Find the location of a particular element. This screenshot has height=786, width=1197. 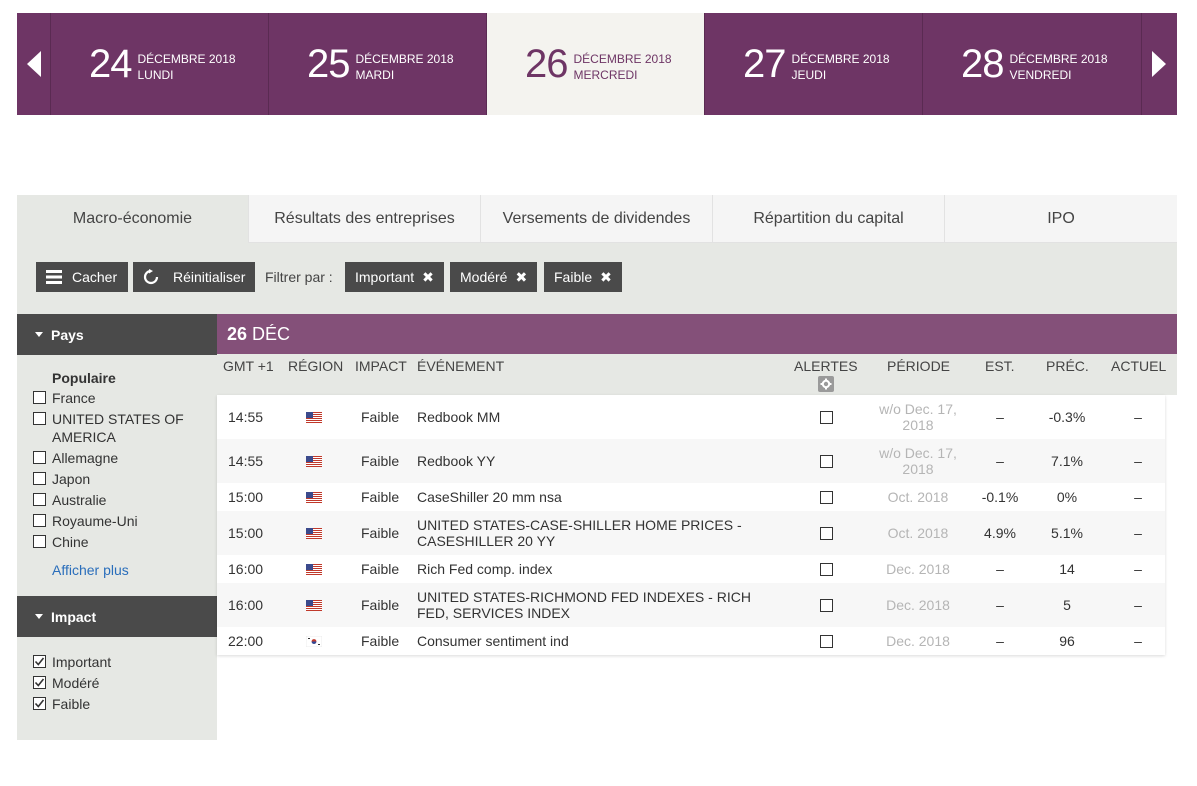

alerts-settings-button is located at coordinates (826, 385).